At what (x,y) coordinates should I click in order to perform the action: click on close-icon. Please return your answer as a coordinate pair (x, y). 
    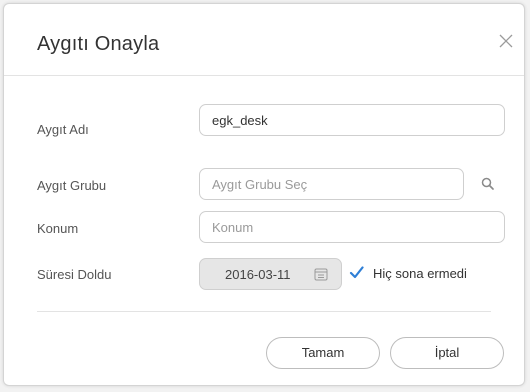
    Looking at the image, I should click on (506, 41).